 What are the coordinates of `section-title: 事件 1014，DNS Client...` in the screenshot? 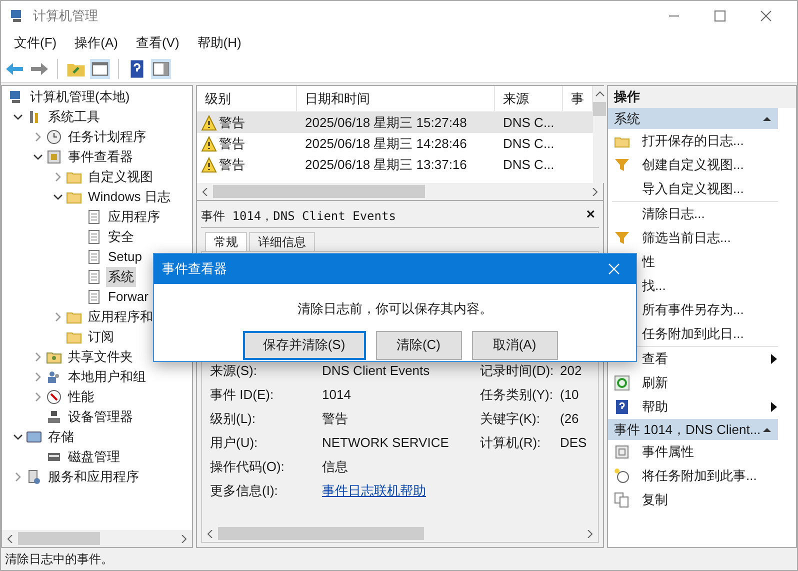 It's located at (688, 429).